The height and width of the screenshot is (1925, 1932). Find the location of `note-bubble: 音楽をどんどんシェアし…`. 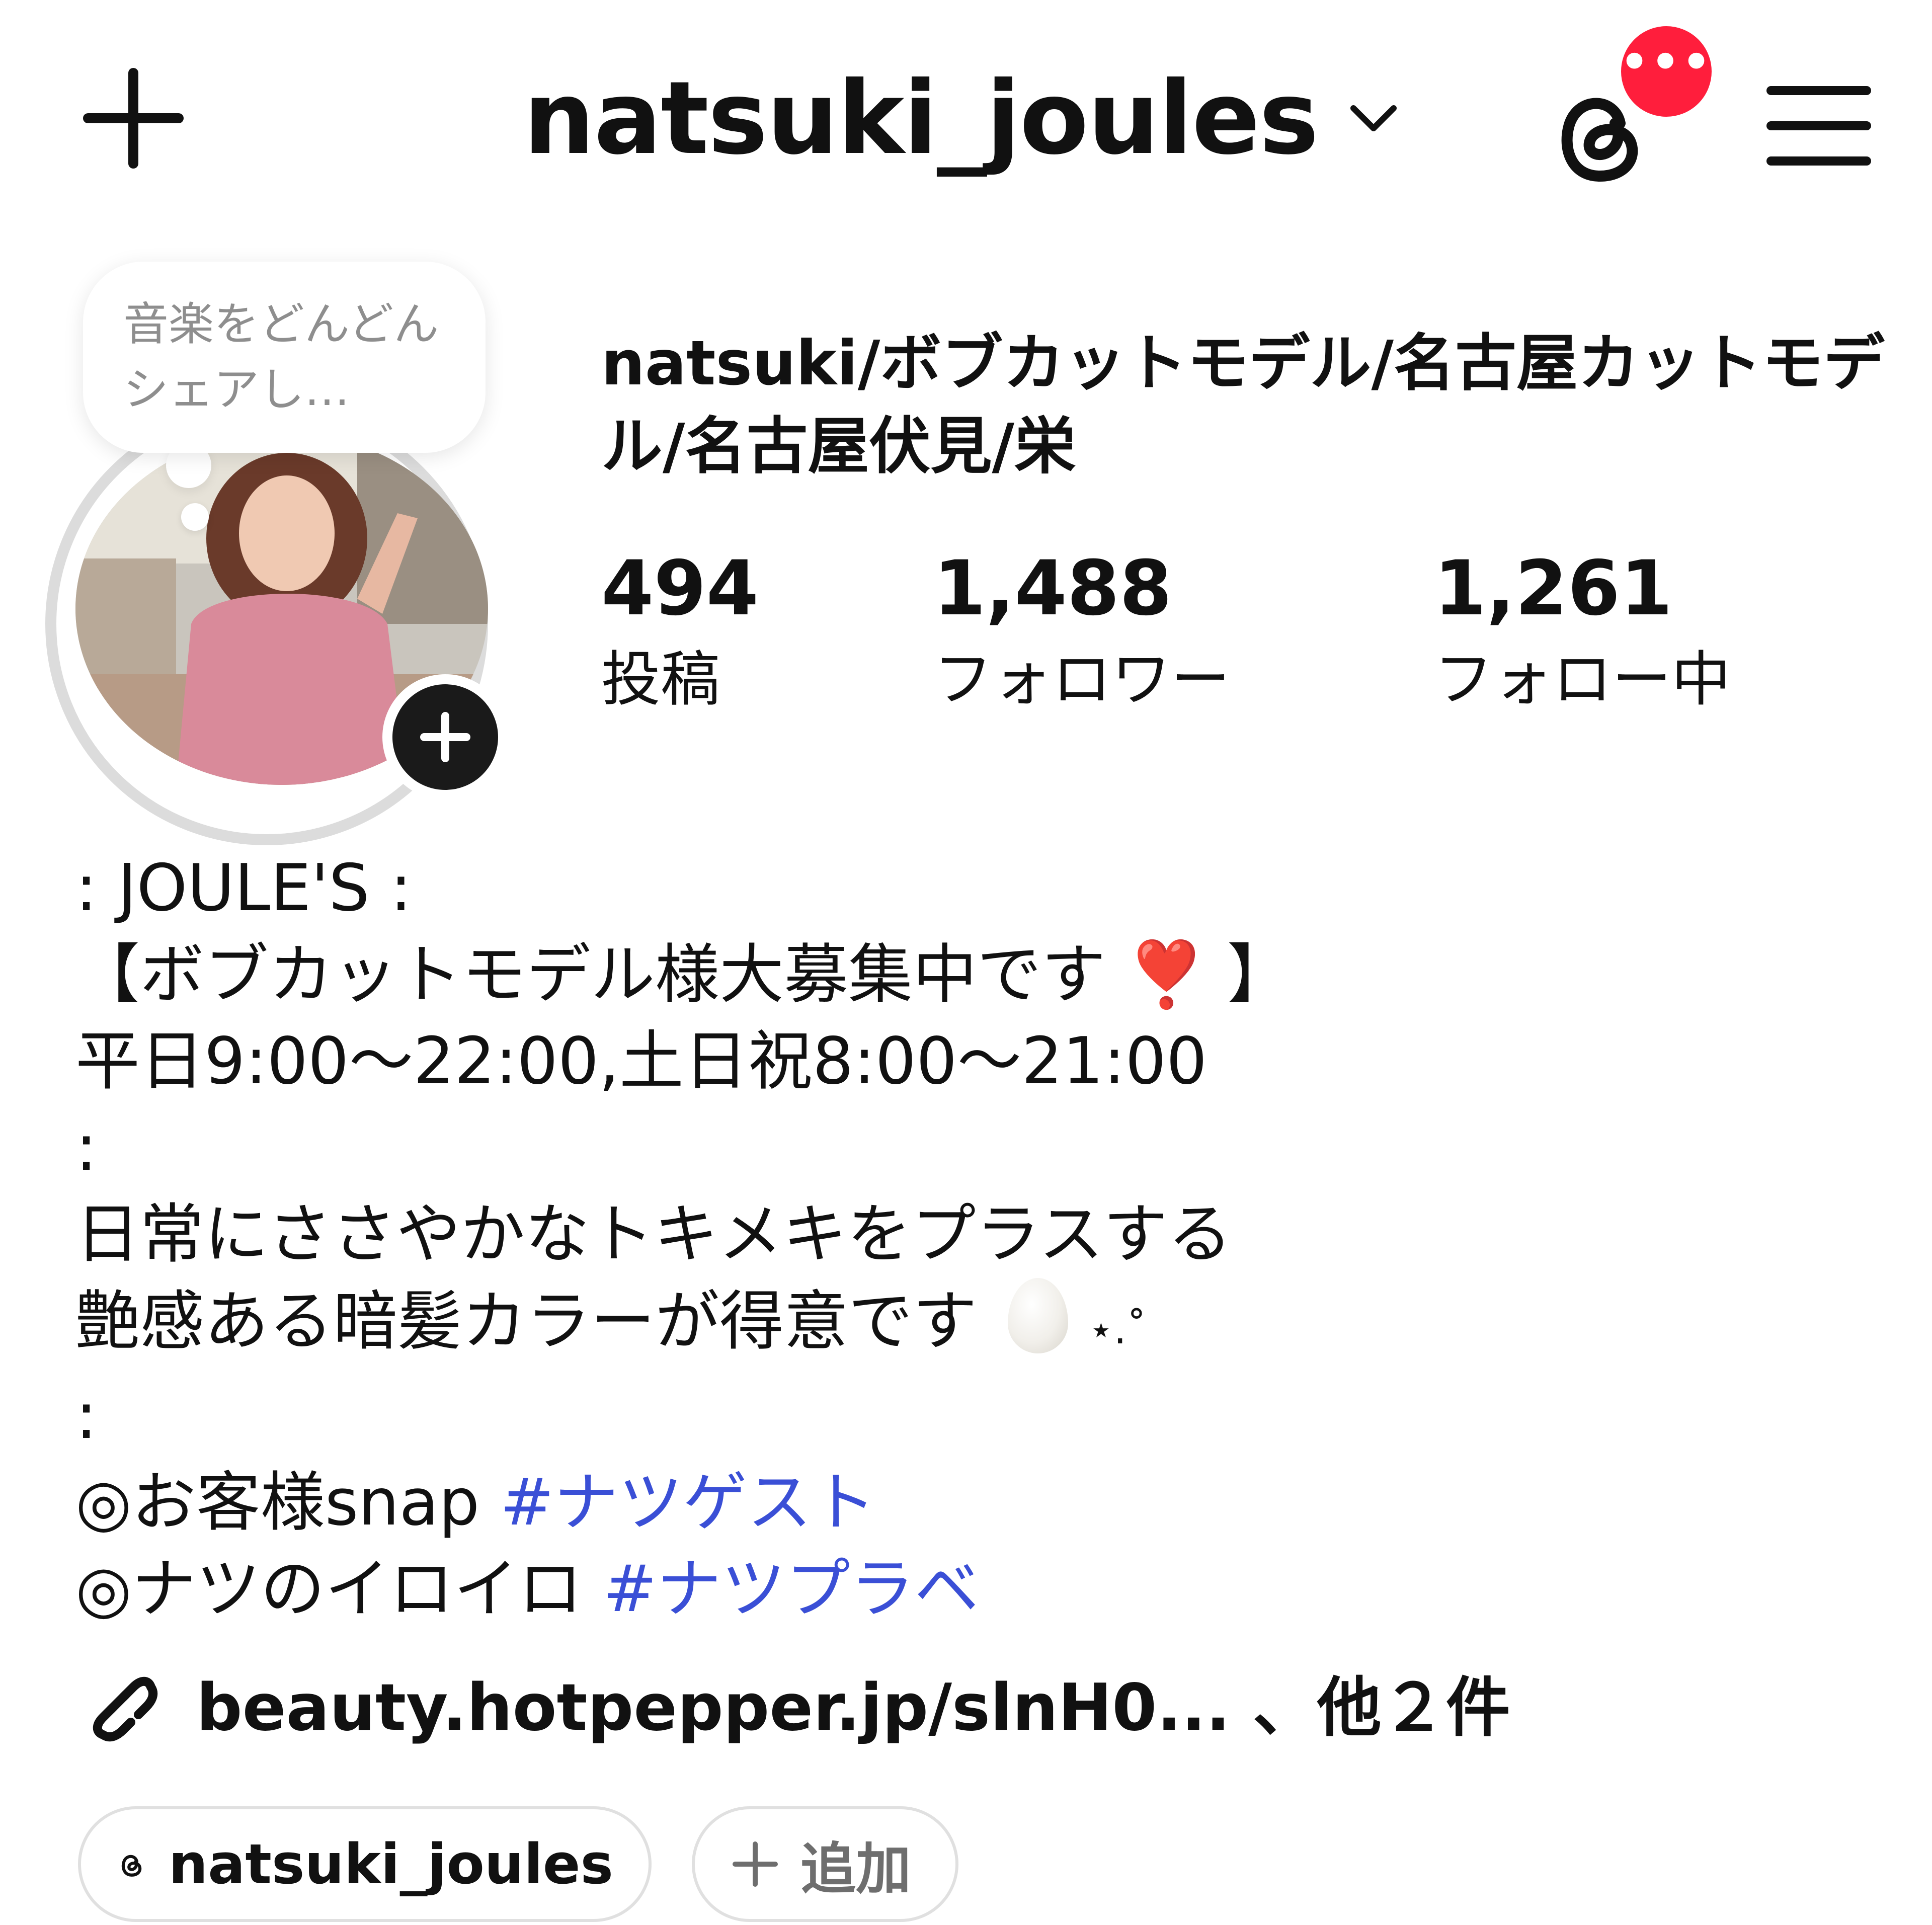

note-bubble: 音楽をどんどんシェアし… is located at coordinates (284, 357).